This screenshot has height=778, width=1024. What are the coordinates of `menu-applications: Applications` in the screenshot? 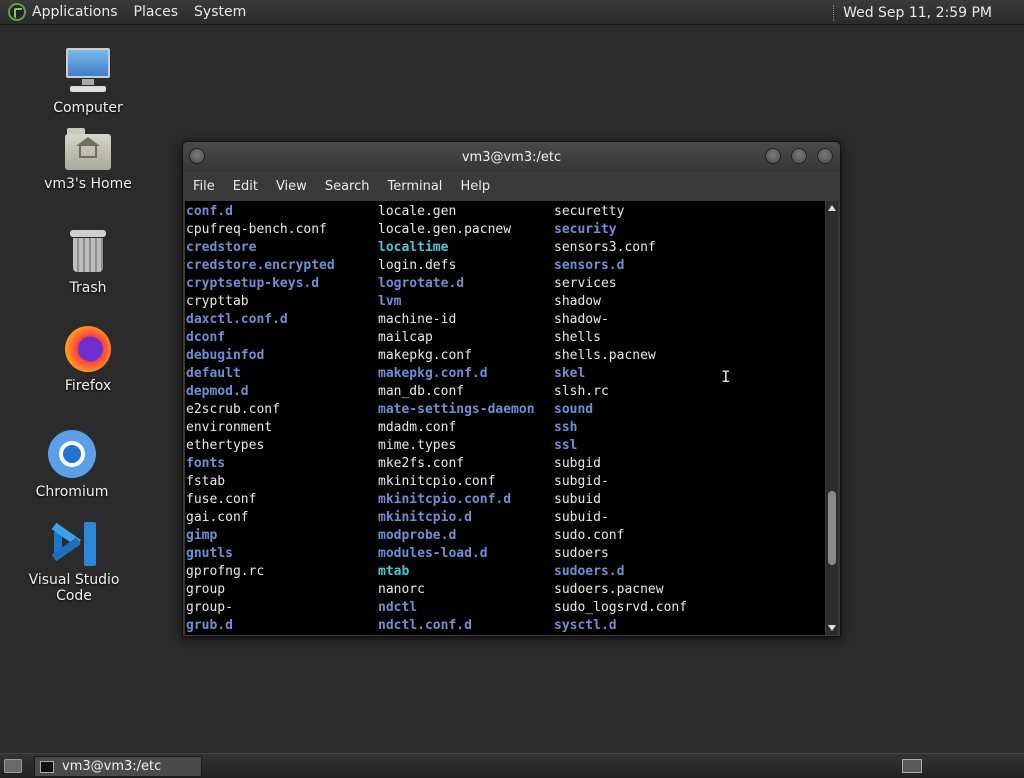 It's located at (75, 12).